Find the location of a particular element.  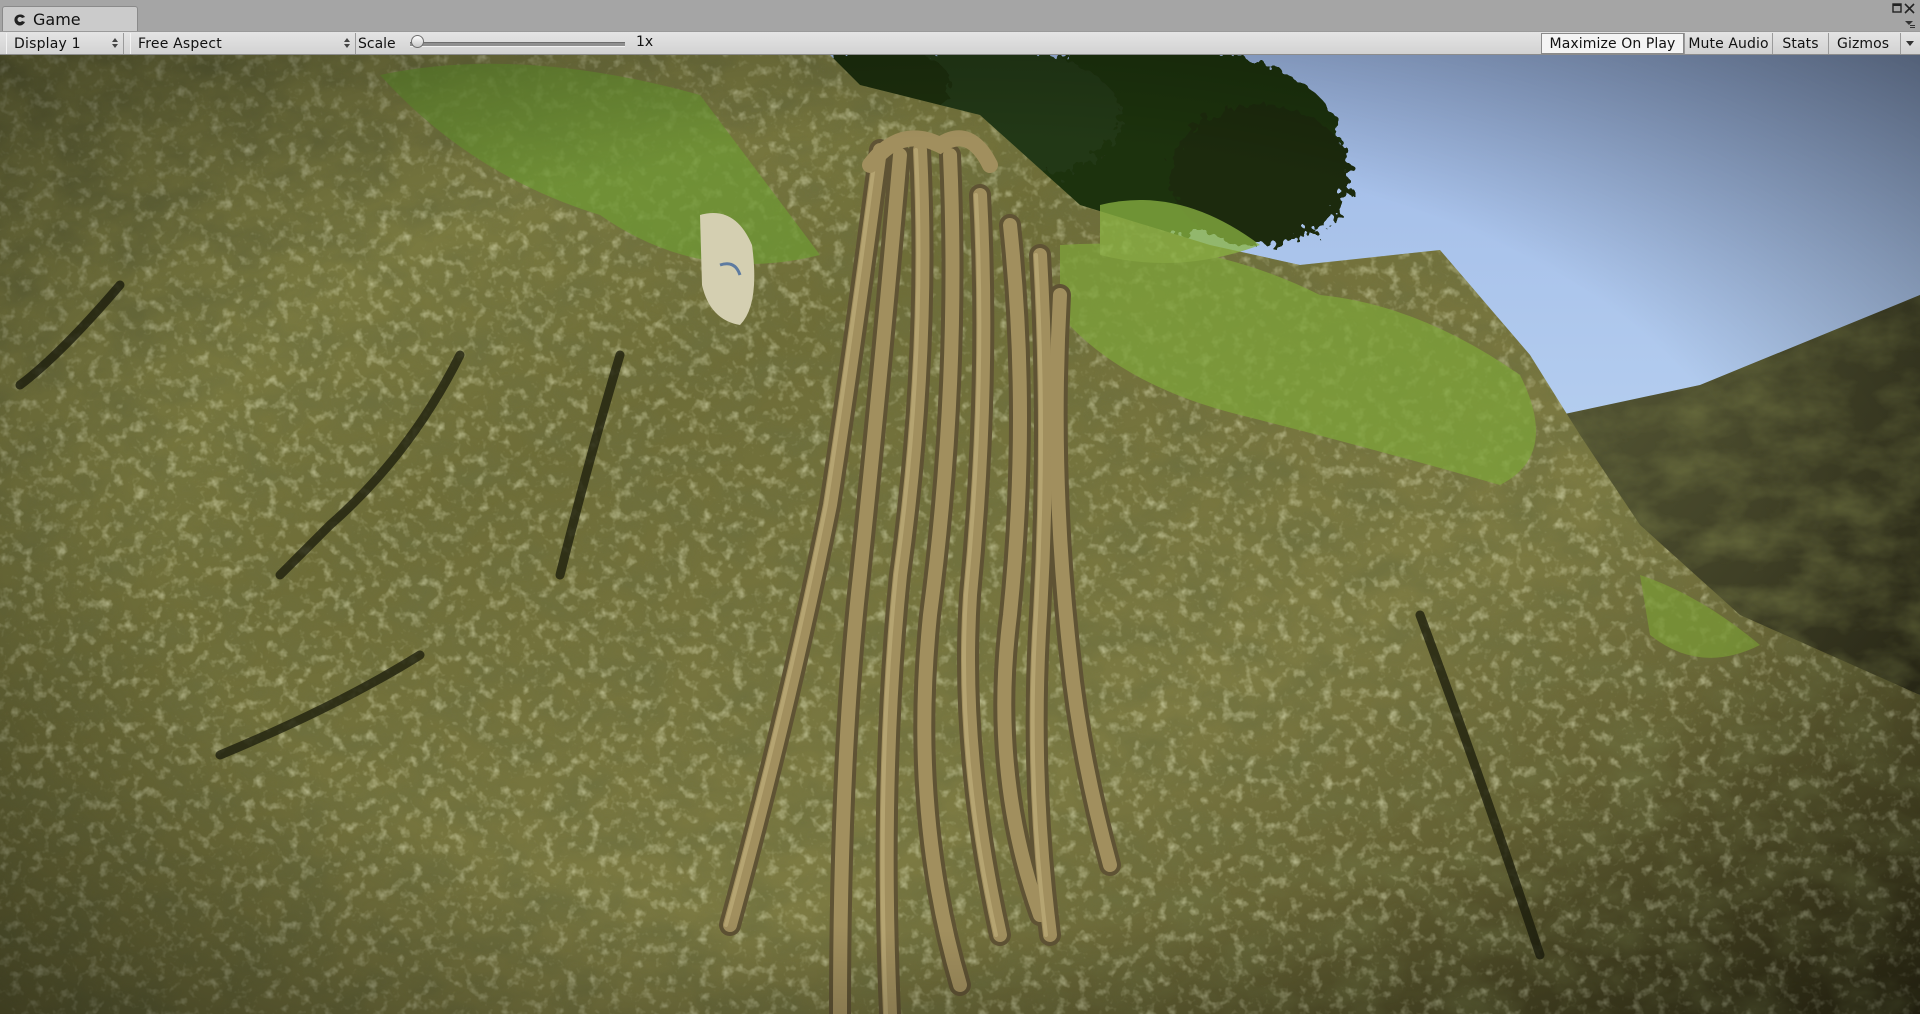

close-icon is located at coordinates (1909, 9).